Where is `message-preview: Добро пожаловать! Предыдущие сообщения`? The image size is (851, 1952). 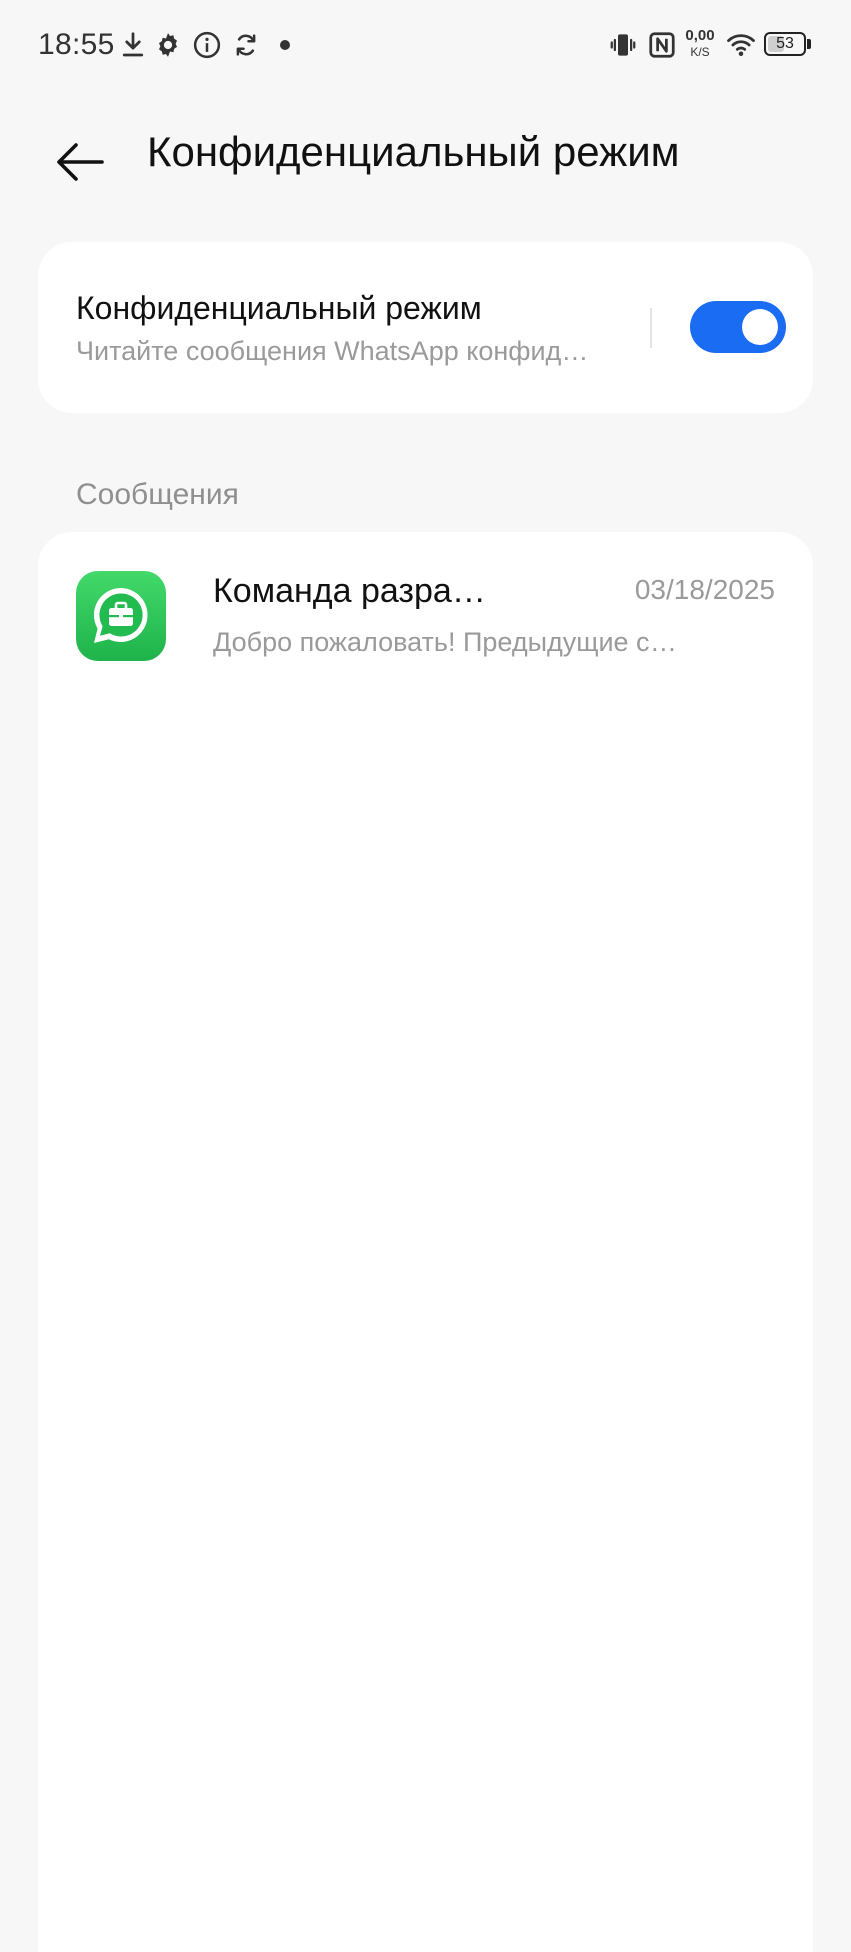 message-preview: Добро пожаловать! Предыдущие сообщения is located at coordinates (448, 642).